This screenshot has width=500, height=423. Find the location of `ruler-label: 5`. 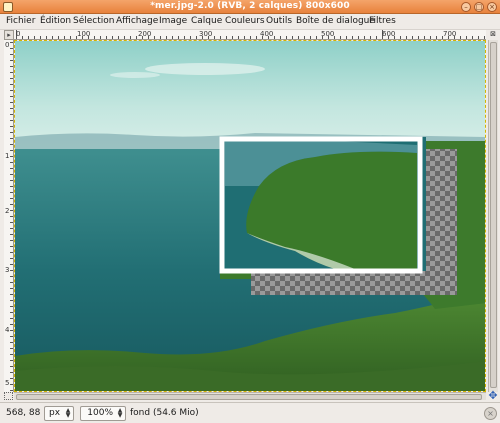

ruler-label: 5 is located at coordinates (7, 383).